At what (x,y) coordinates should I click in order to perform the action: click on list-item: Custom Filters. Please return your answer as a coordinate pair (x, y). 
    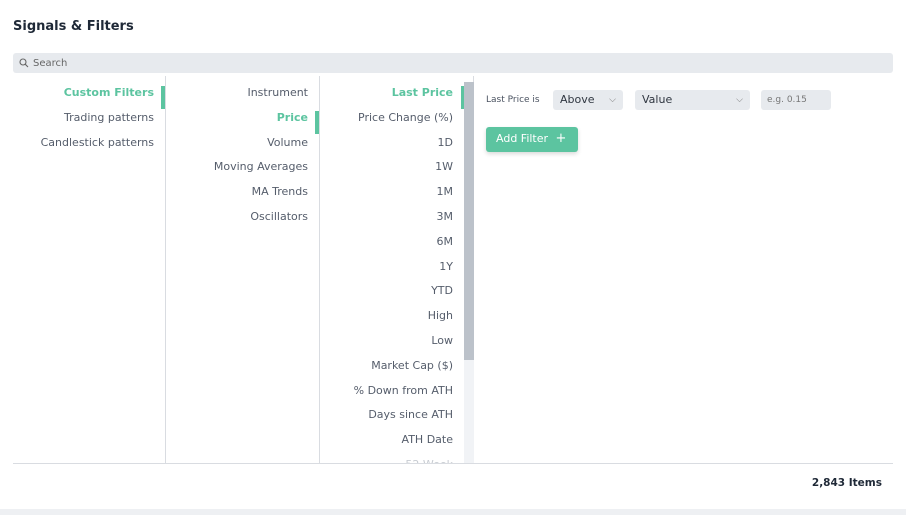
    Looking at the image, I should click on (89, 95).